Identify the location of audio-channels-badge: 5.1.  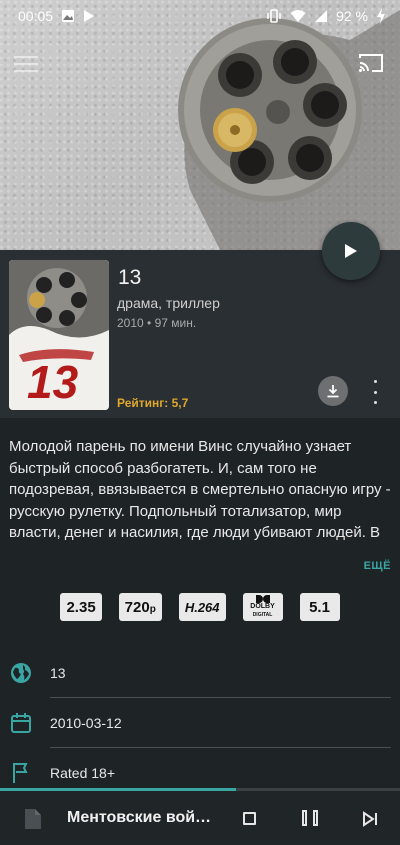
(319, 607).